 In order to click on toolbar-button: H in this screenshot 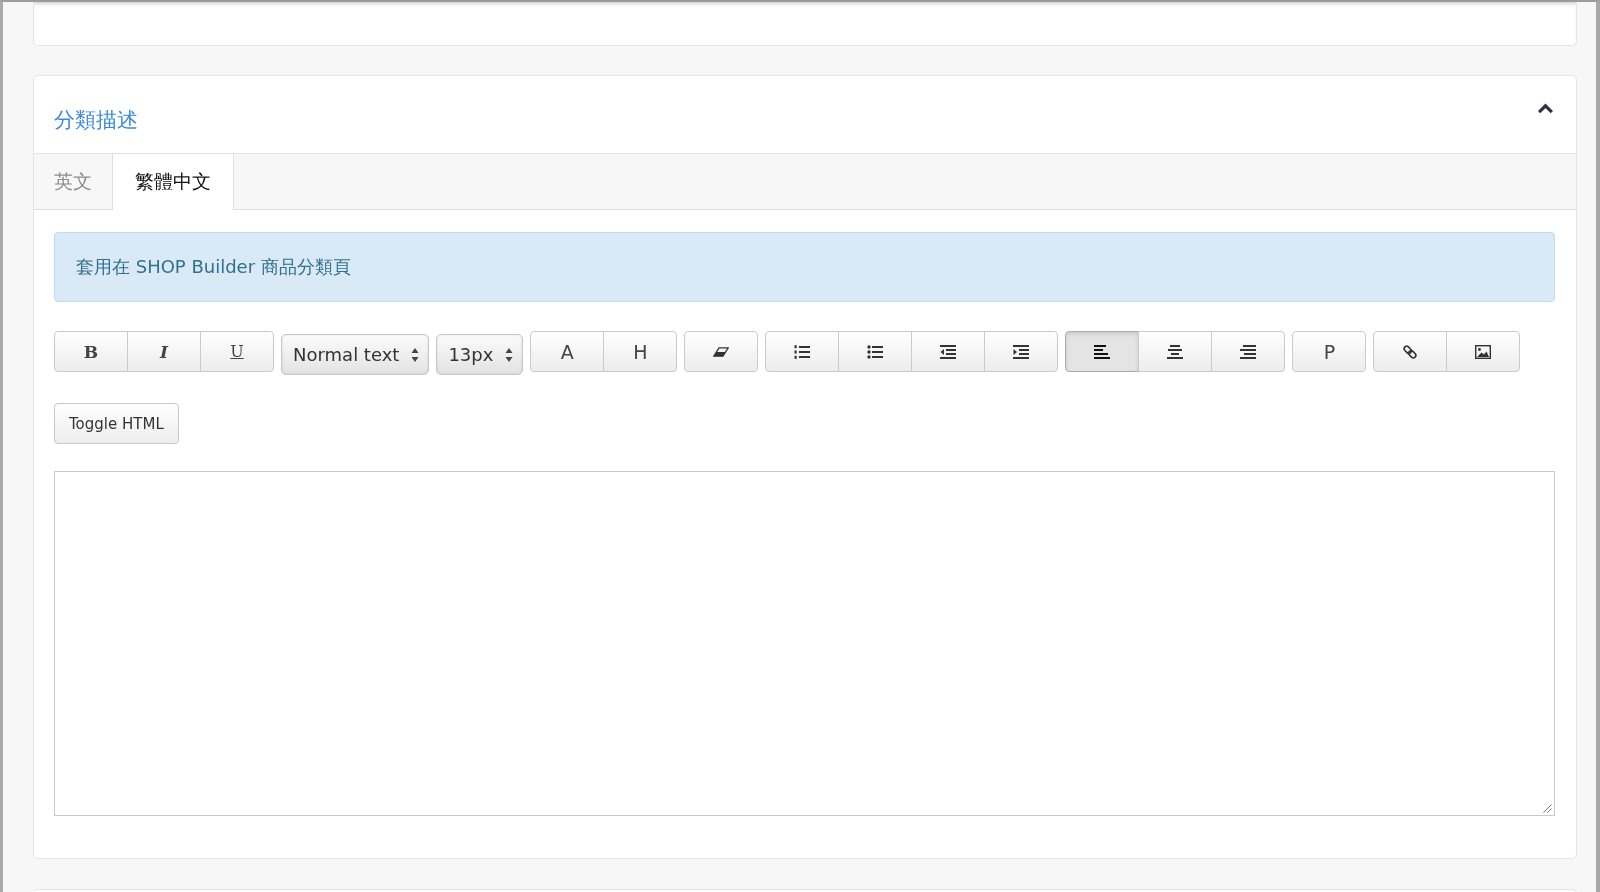, I will do `click(640, 351)`.